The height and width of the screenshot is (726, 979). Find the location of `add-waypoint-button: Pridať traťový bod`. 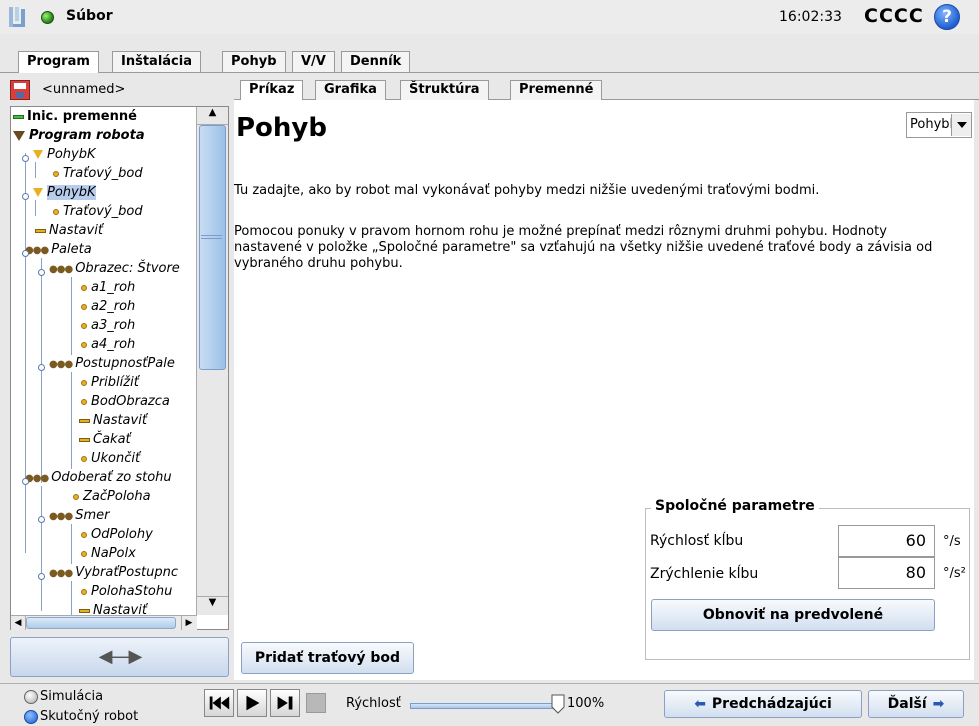

add-waypoint-button: Pridať traťový bod is located at coordinates (327, 658).